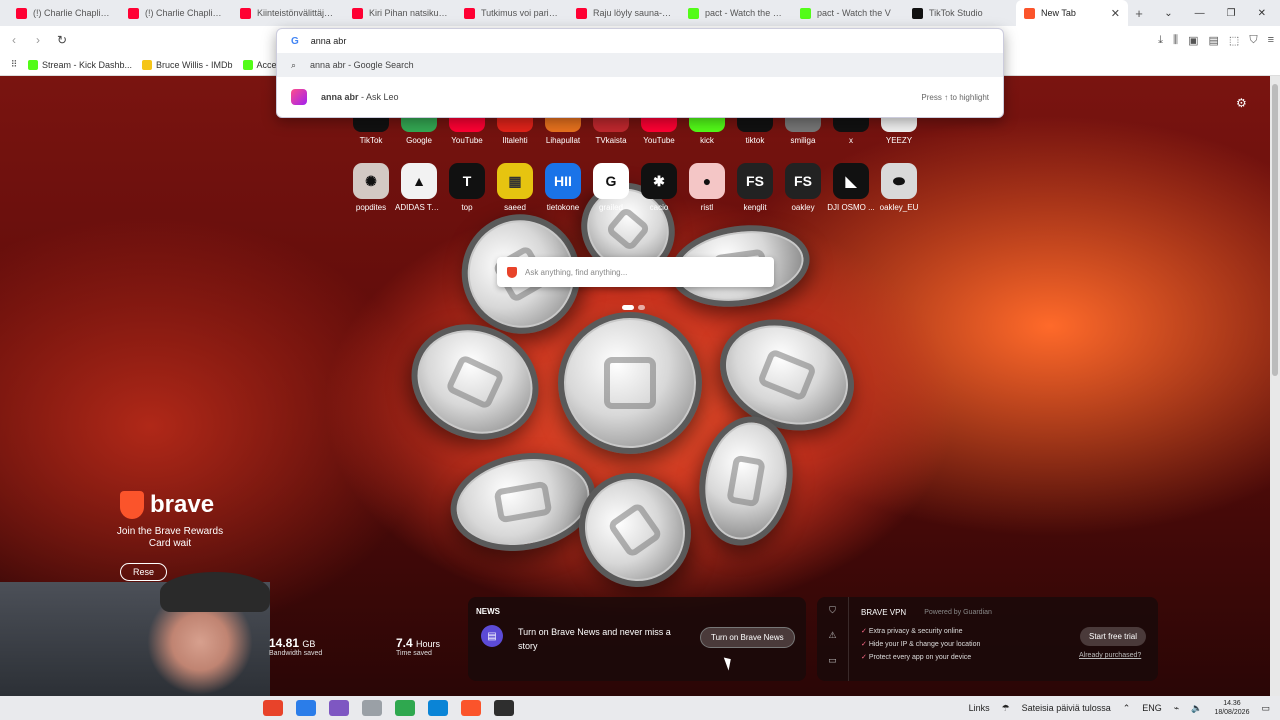  Describe the element at coordinates (1275, 230) in the screenshot. I see `scrollbar-thumb` at that location.